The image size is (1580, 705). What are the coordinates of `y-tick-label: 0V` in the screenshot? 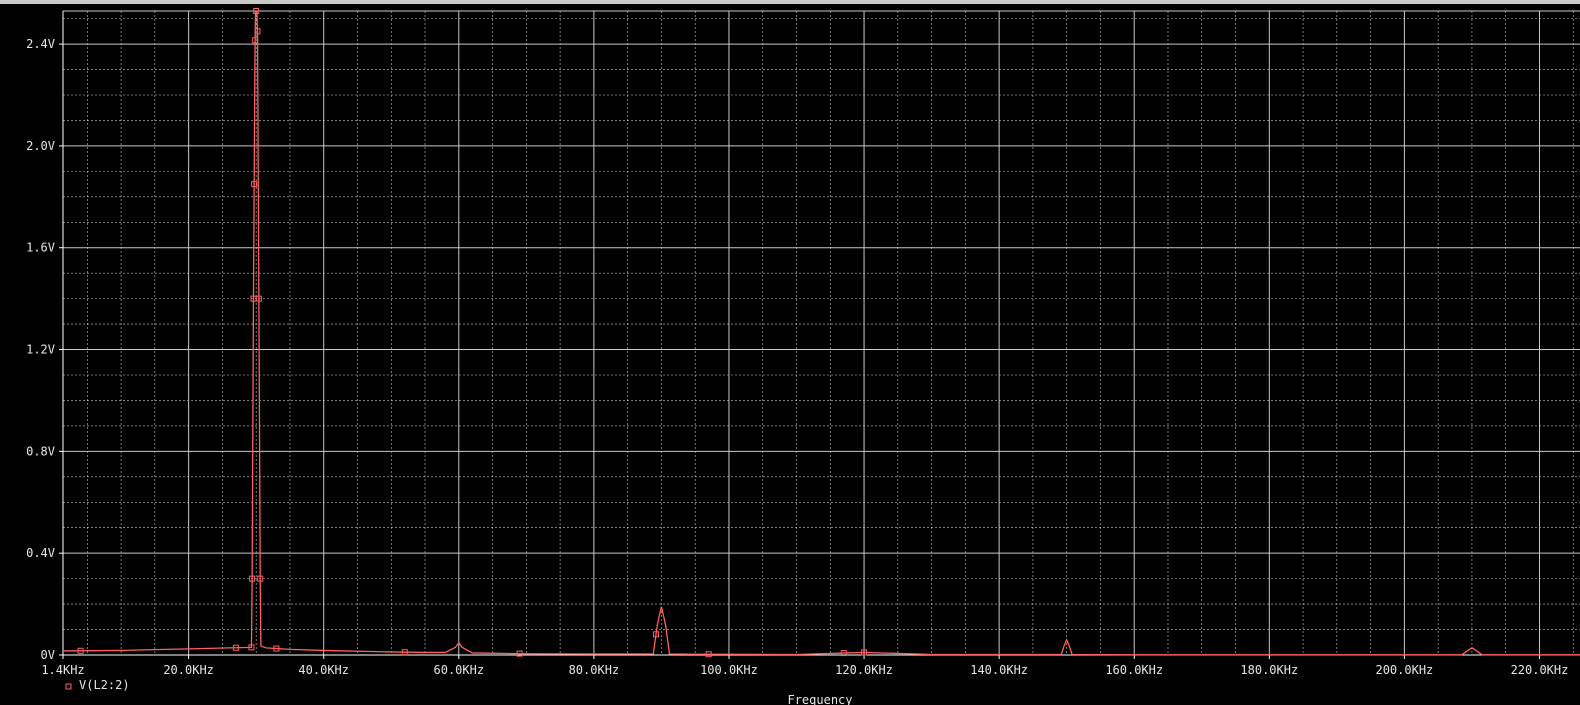 It's located at (48, 655).